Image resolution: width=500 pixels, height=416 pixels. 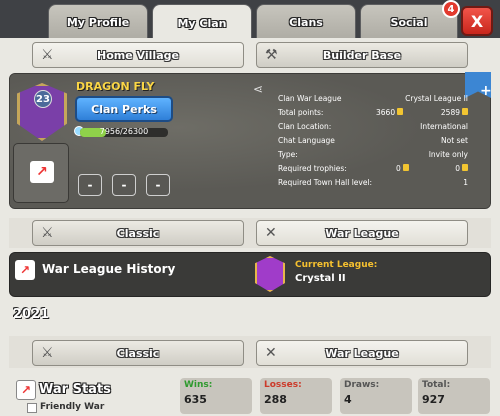 What do you see at coordinates (373, 142) in the screenshot?
I see `stat-chat-language: Chat Language Not set` at bounding box center [373, 142].